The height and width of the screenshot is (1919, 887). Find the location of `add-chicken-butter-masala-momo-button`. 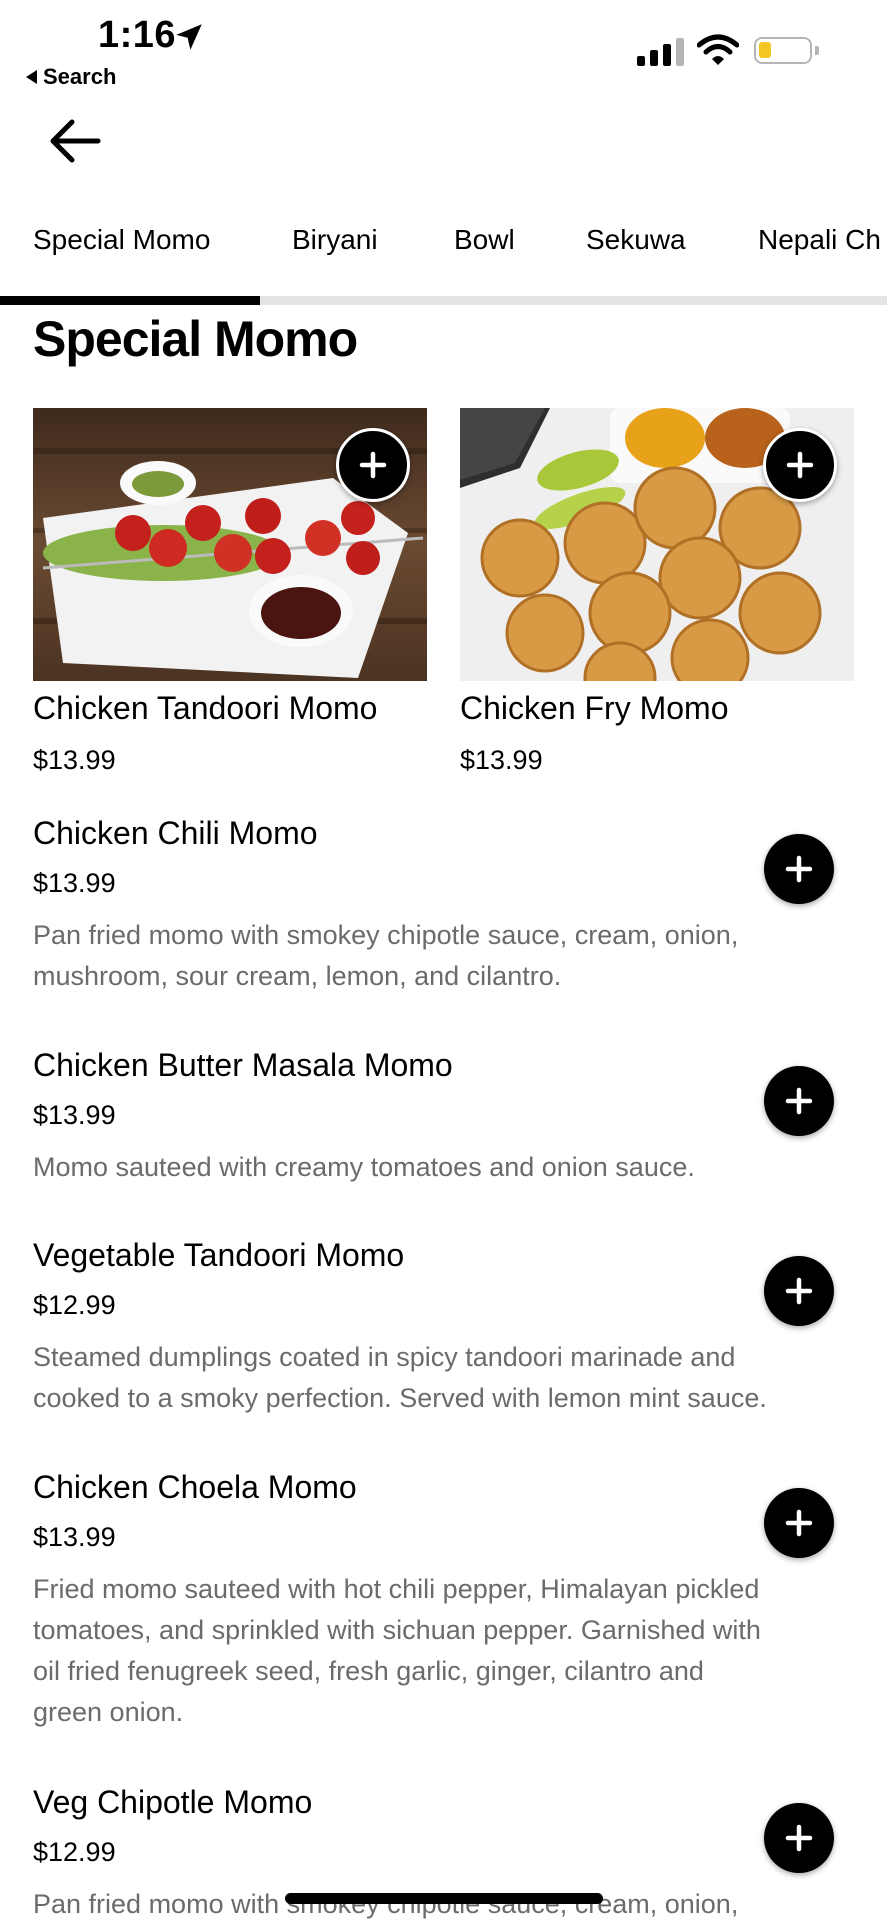

add-chicken-butter-masala-momo-button is located at coordinates (799, 1101).